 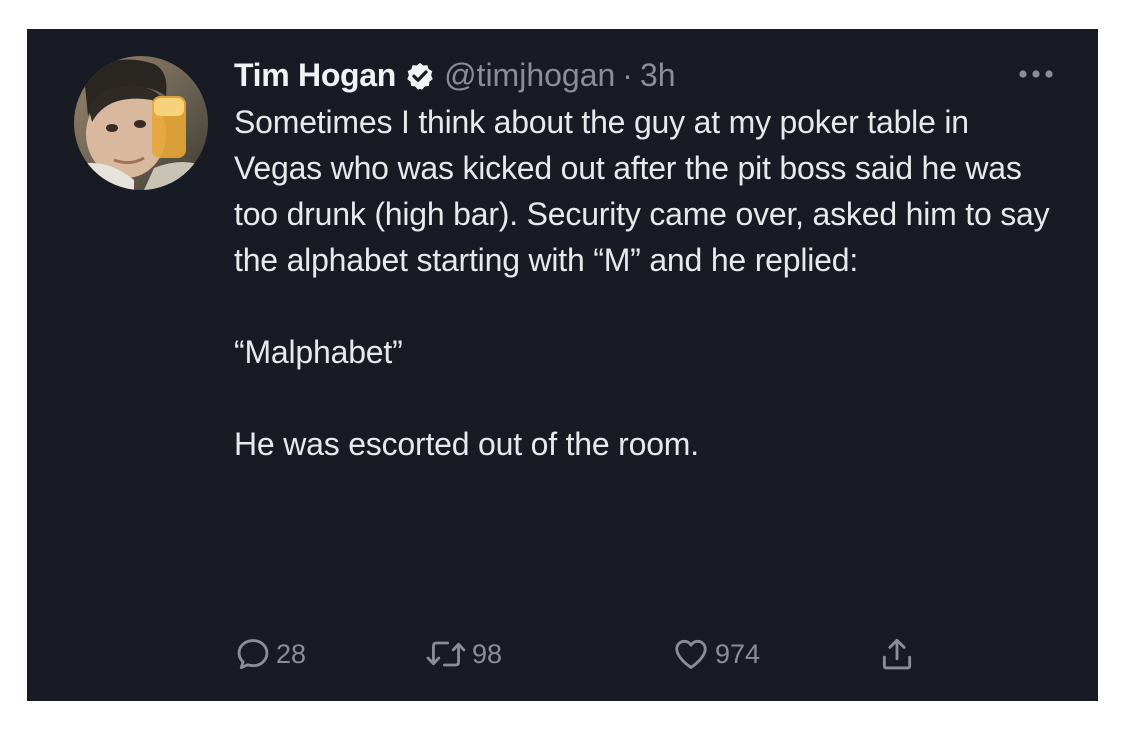 I want to click on avatar, so click(x=141, y=123).